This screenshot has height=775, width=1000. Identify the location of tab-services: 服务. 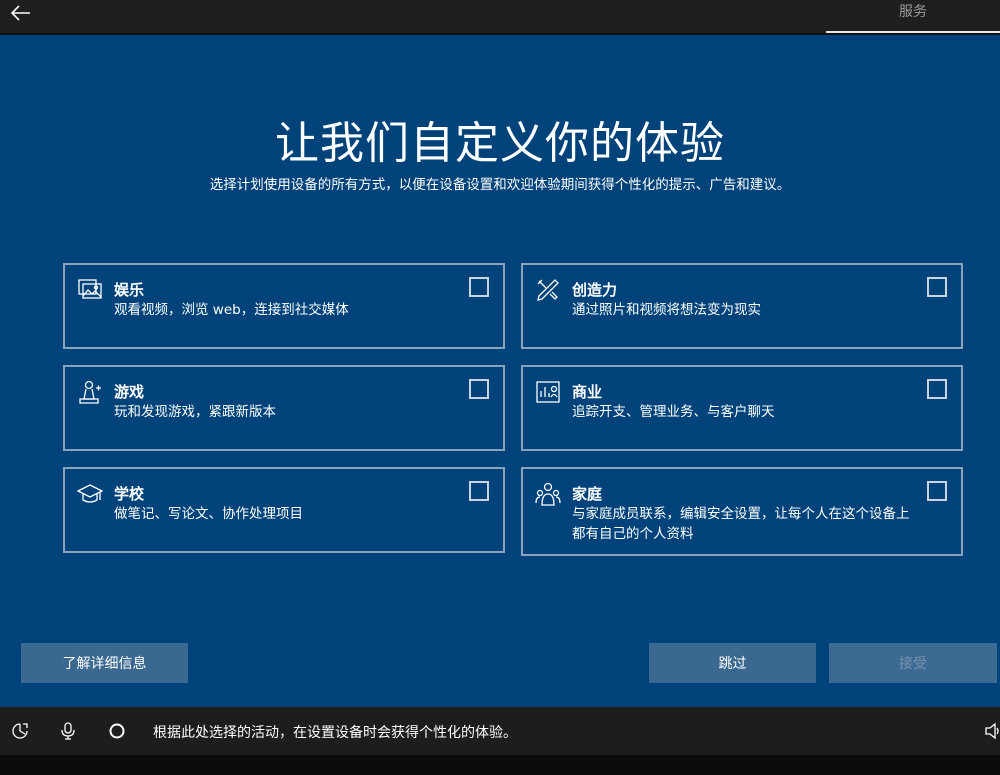
(913, 12).